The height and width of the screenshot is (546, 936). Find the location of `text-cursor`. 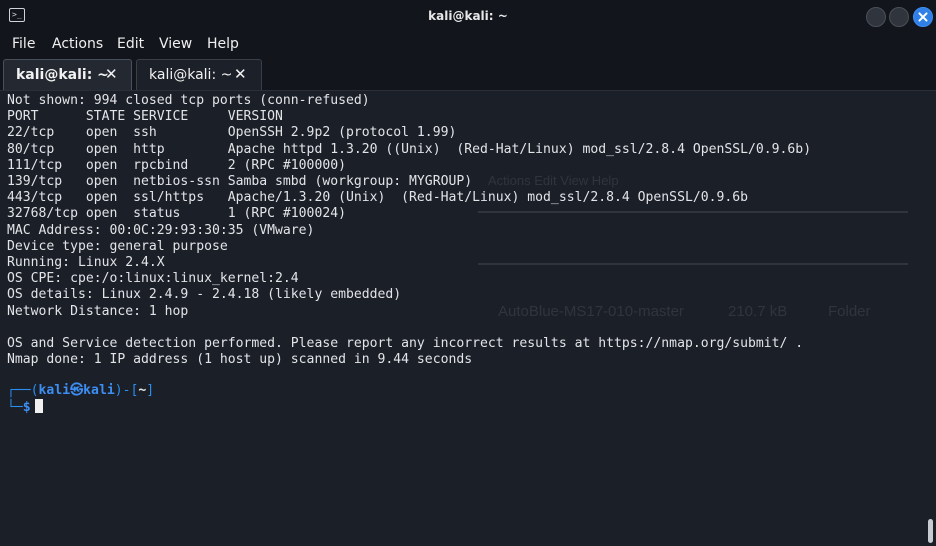

text-cursor is located at coordinates (38, 406).